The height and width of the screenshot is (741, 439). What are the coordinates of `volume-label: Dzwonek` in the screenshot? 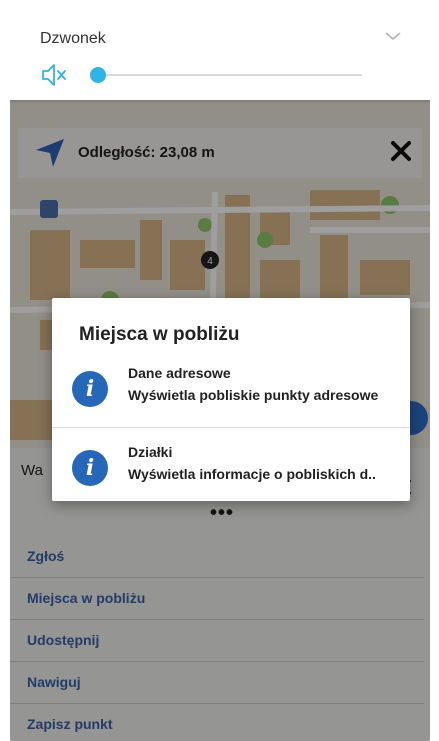 It's located at (73, 38).